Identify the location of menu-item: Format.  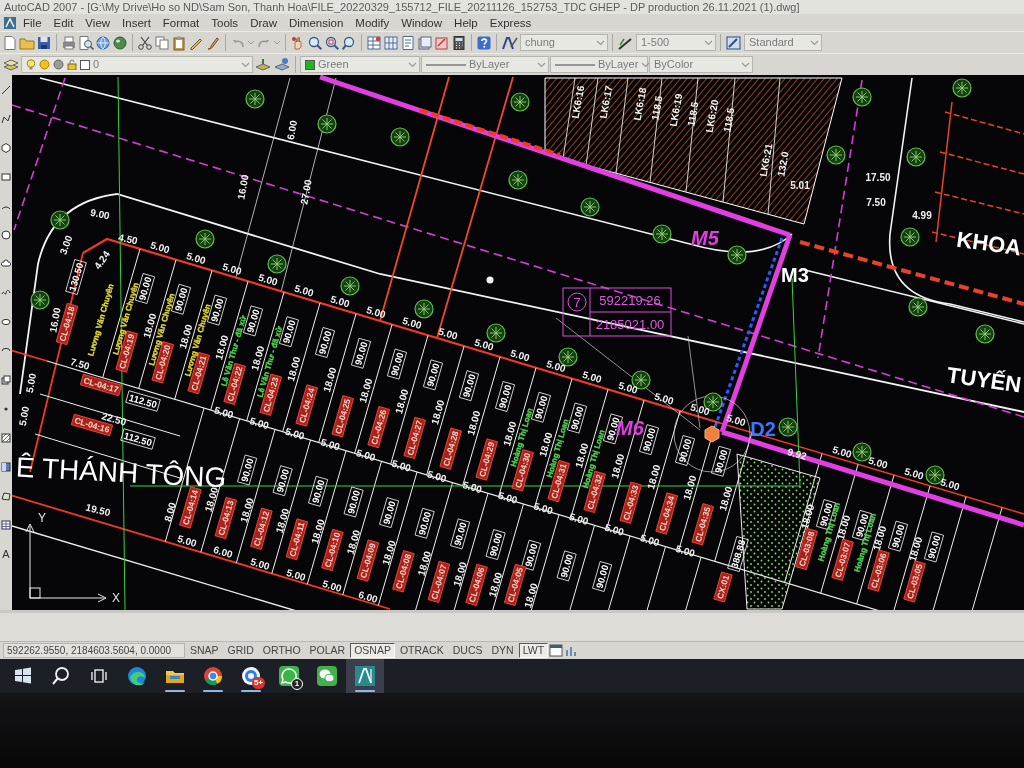
(181, 22).